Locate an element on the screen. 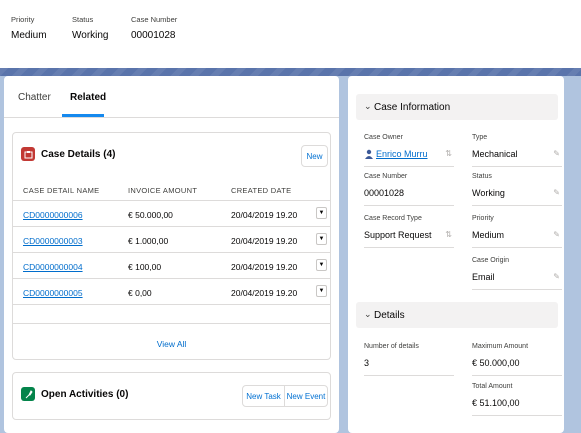 Image resolution: width=581 pixels, height=433 pixels. number-of-details-field: Number of details 3 is located at coordinates (409, 358).